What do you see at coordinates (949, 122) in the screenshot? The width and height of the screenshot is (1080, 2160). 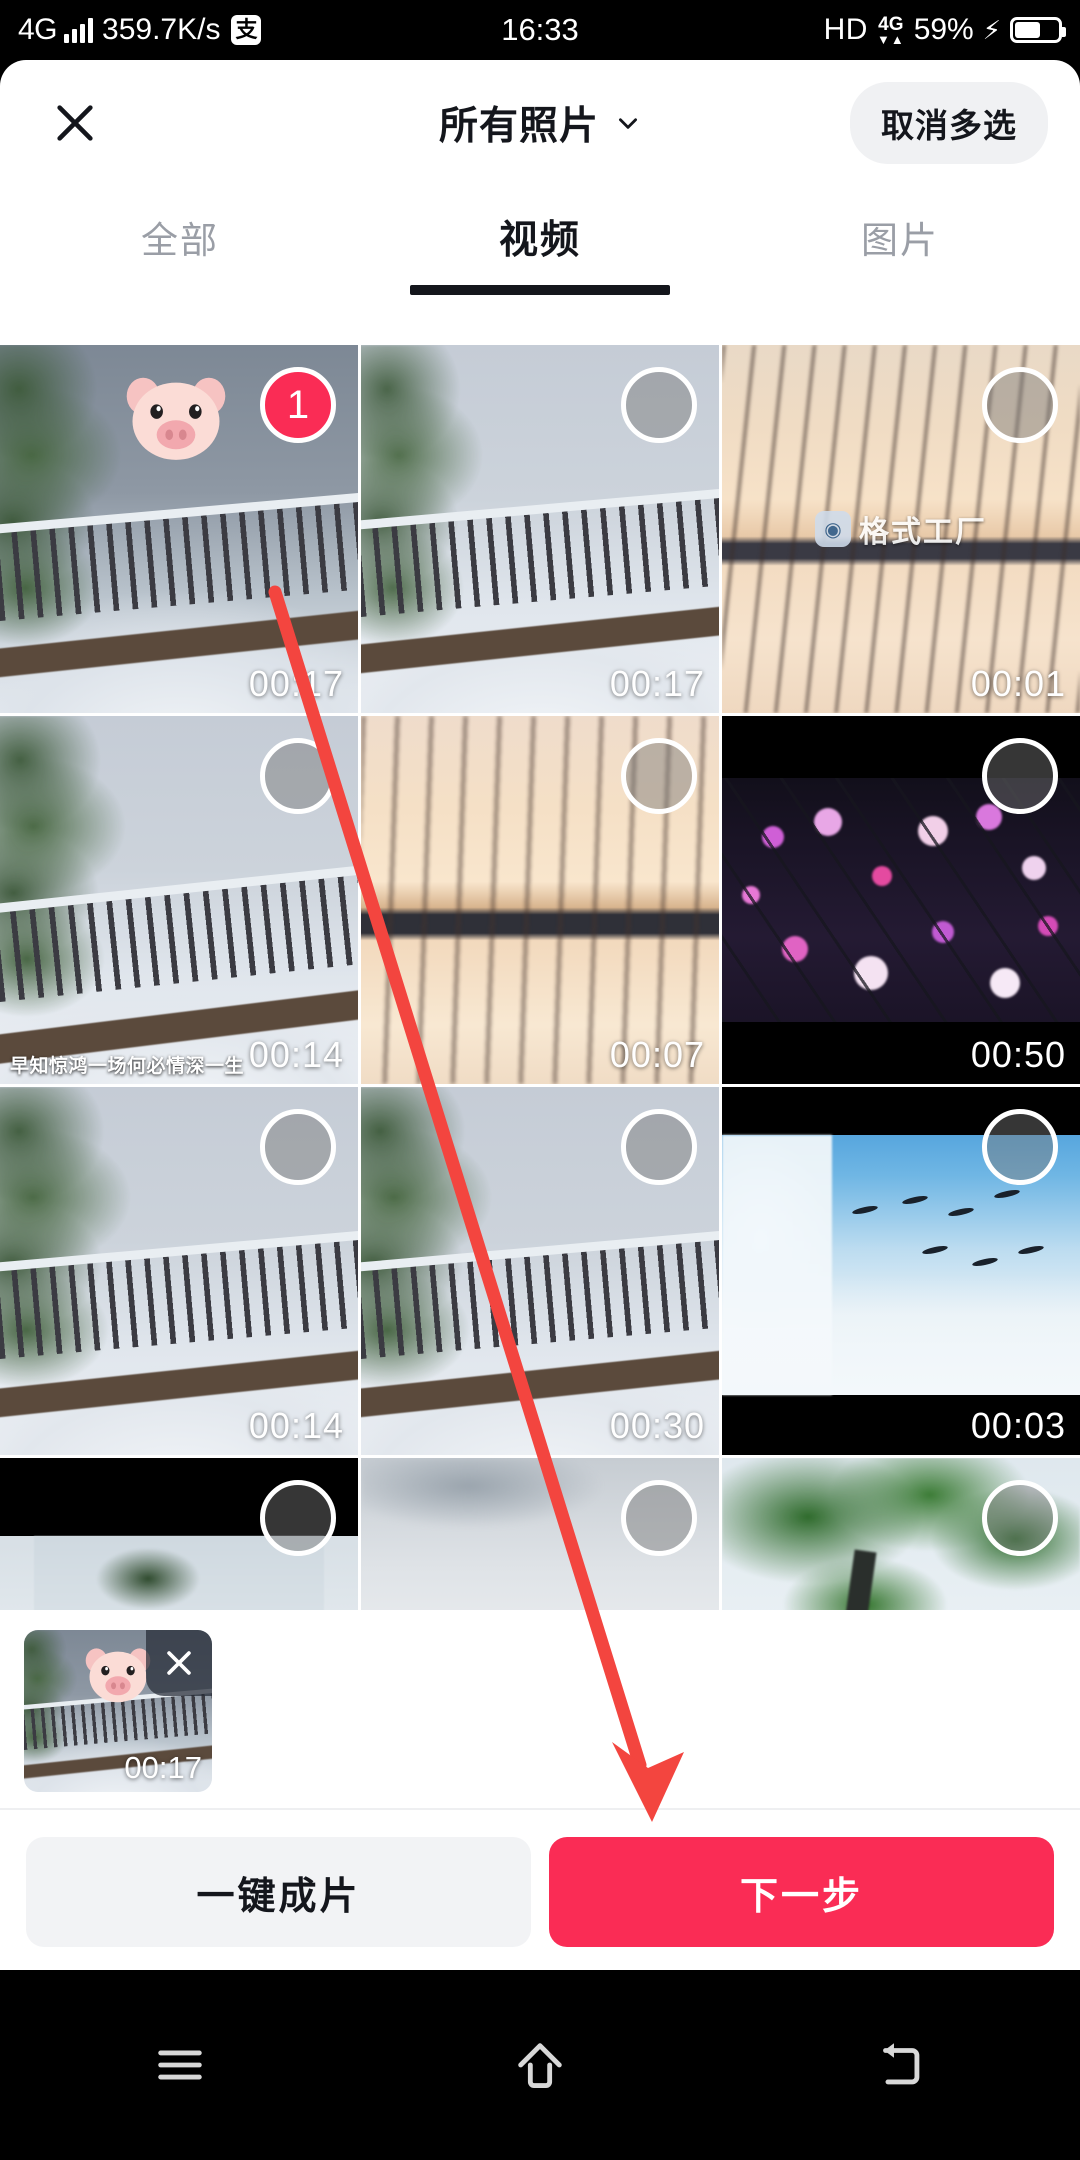 I see `cancel-multiselect-button: 取消多选` at bounding box center [949, 122].